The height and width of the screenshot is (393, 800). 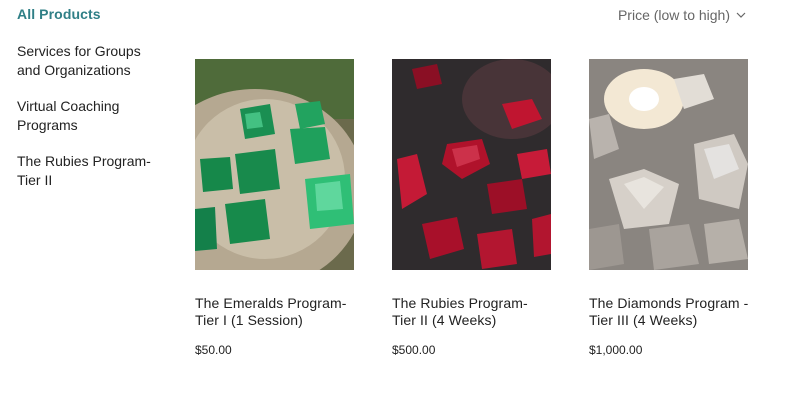 What do you see at coordinates (414, 350) in the screenshot?
I see `product-price-rubies: $500.00` at bounding box center [414, 350].